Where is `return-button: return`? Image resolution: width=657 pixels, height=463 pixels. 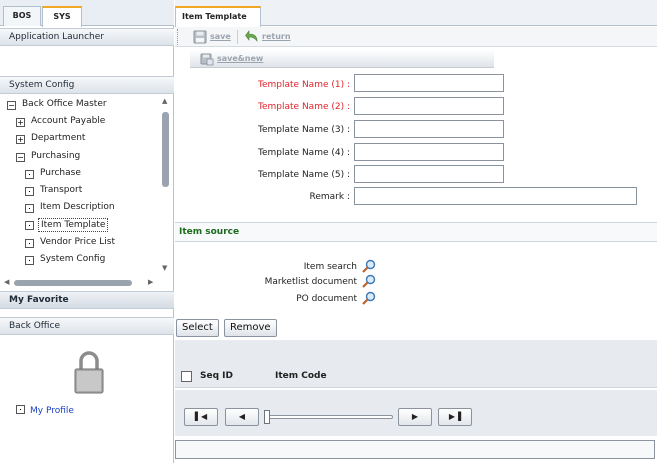
return-button: return is located at coordinates (267, 37).